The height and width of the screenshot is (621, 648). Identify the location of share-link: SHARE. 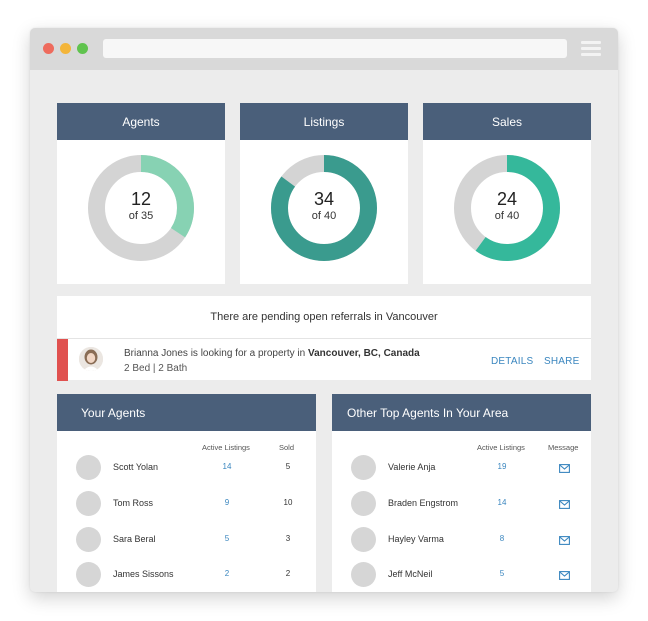
(561, 361).